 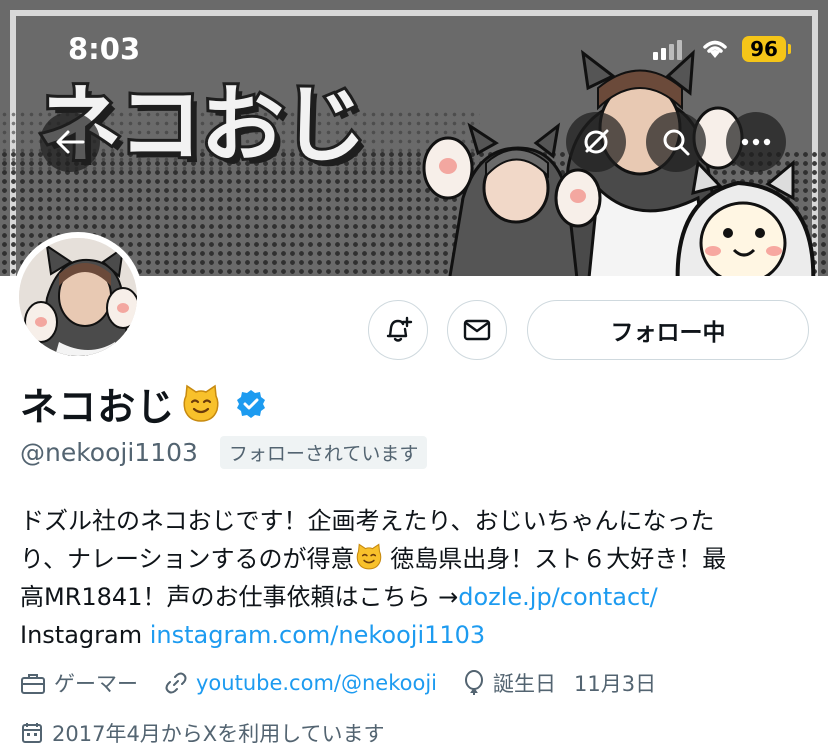 I want to click on avatar-illustration, so click(x=78, y=297).